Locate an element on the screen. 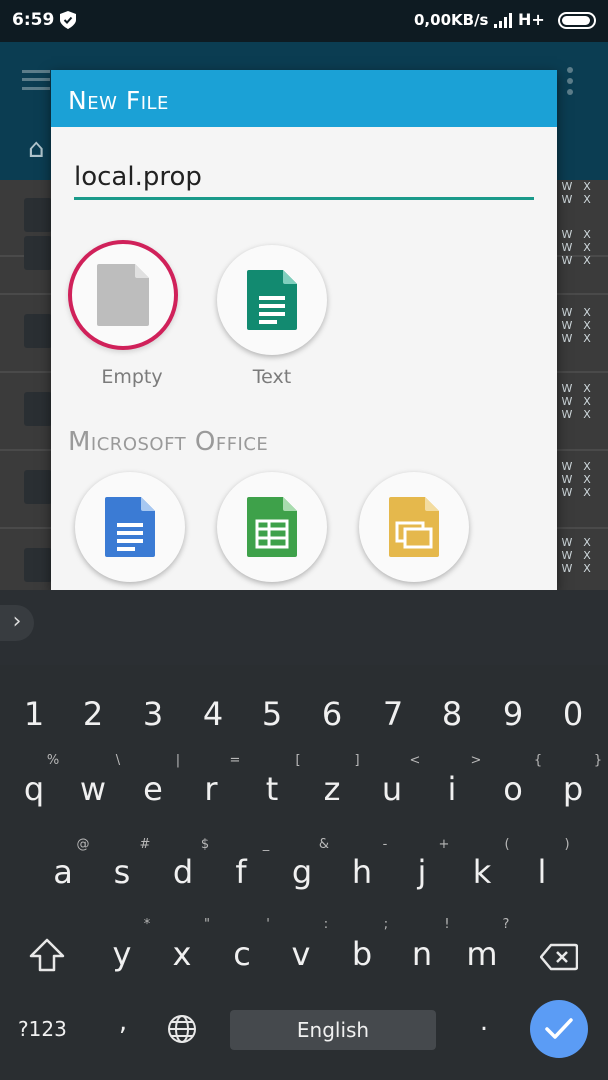  key-s: s is located at coordinates (122, 872).